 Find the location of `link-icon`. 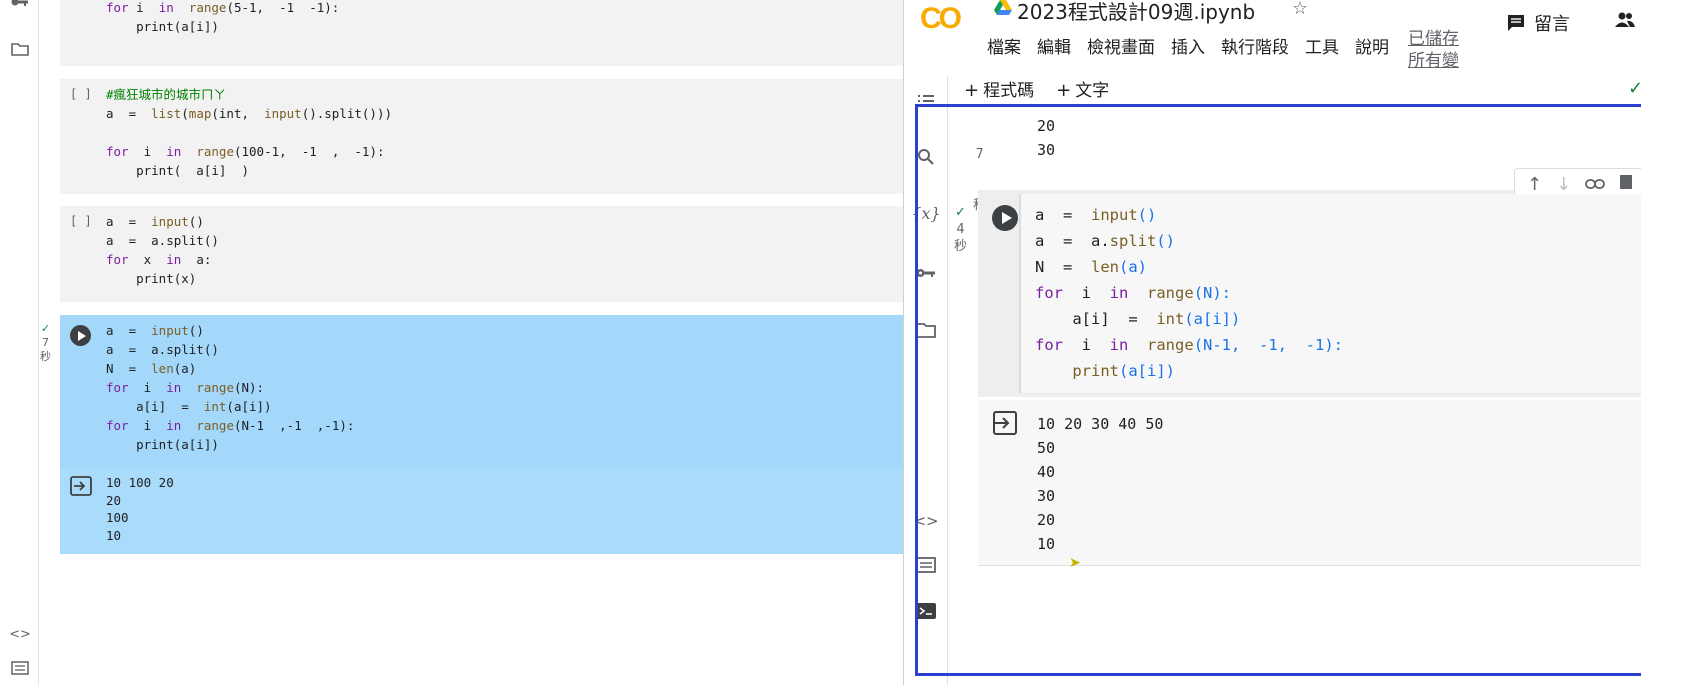

link-icon is located at coordinates (1595, 184).